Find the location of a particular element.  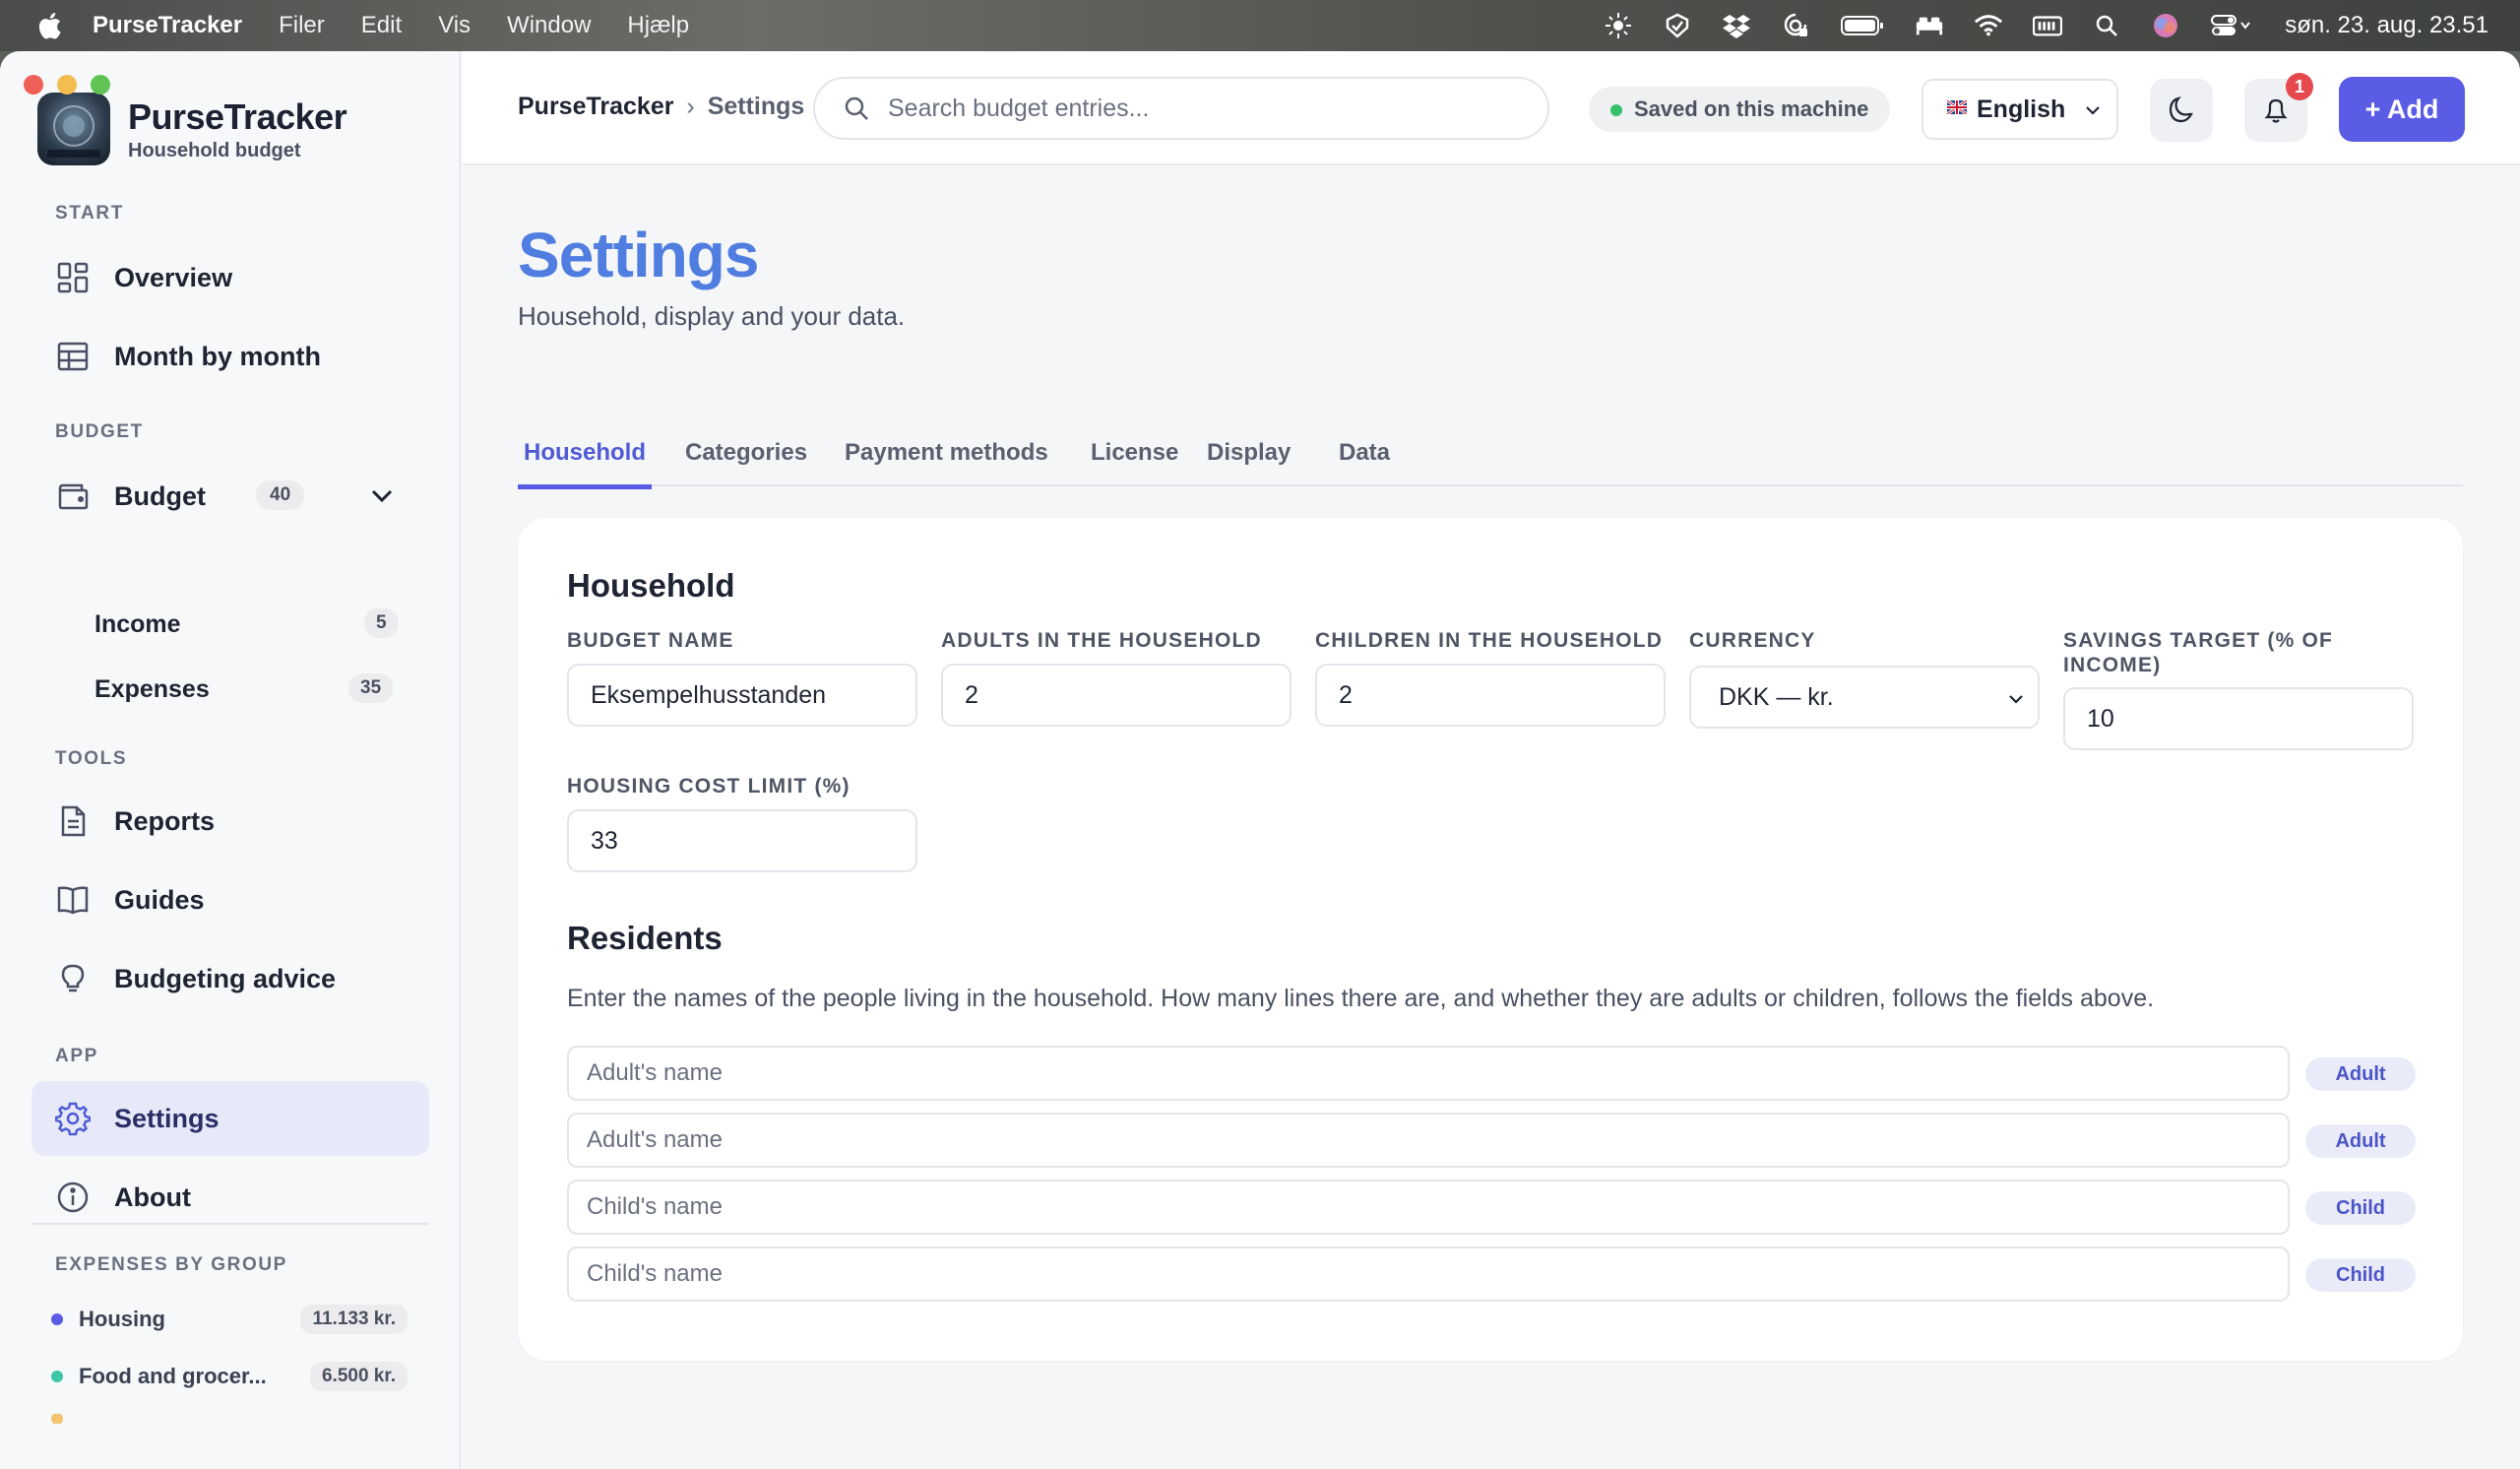

apple-icon is located at coordinates (49, 25).